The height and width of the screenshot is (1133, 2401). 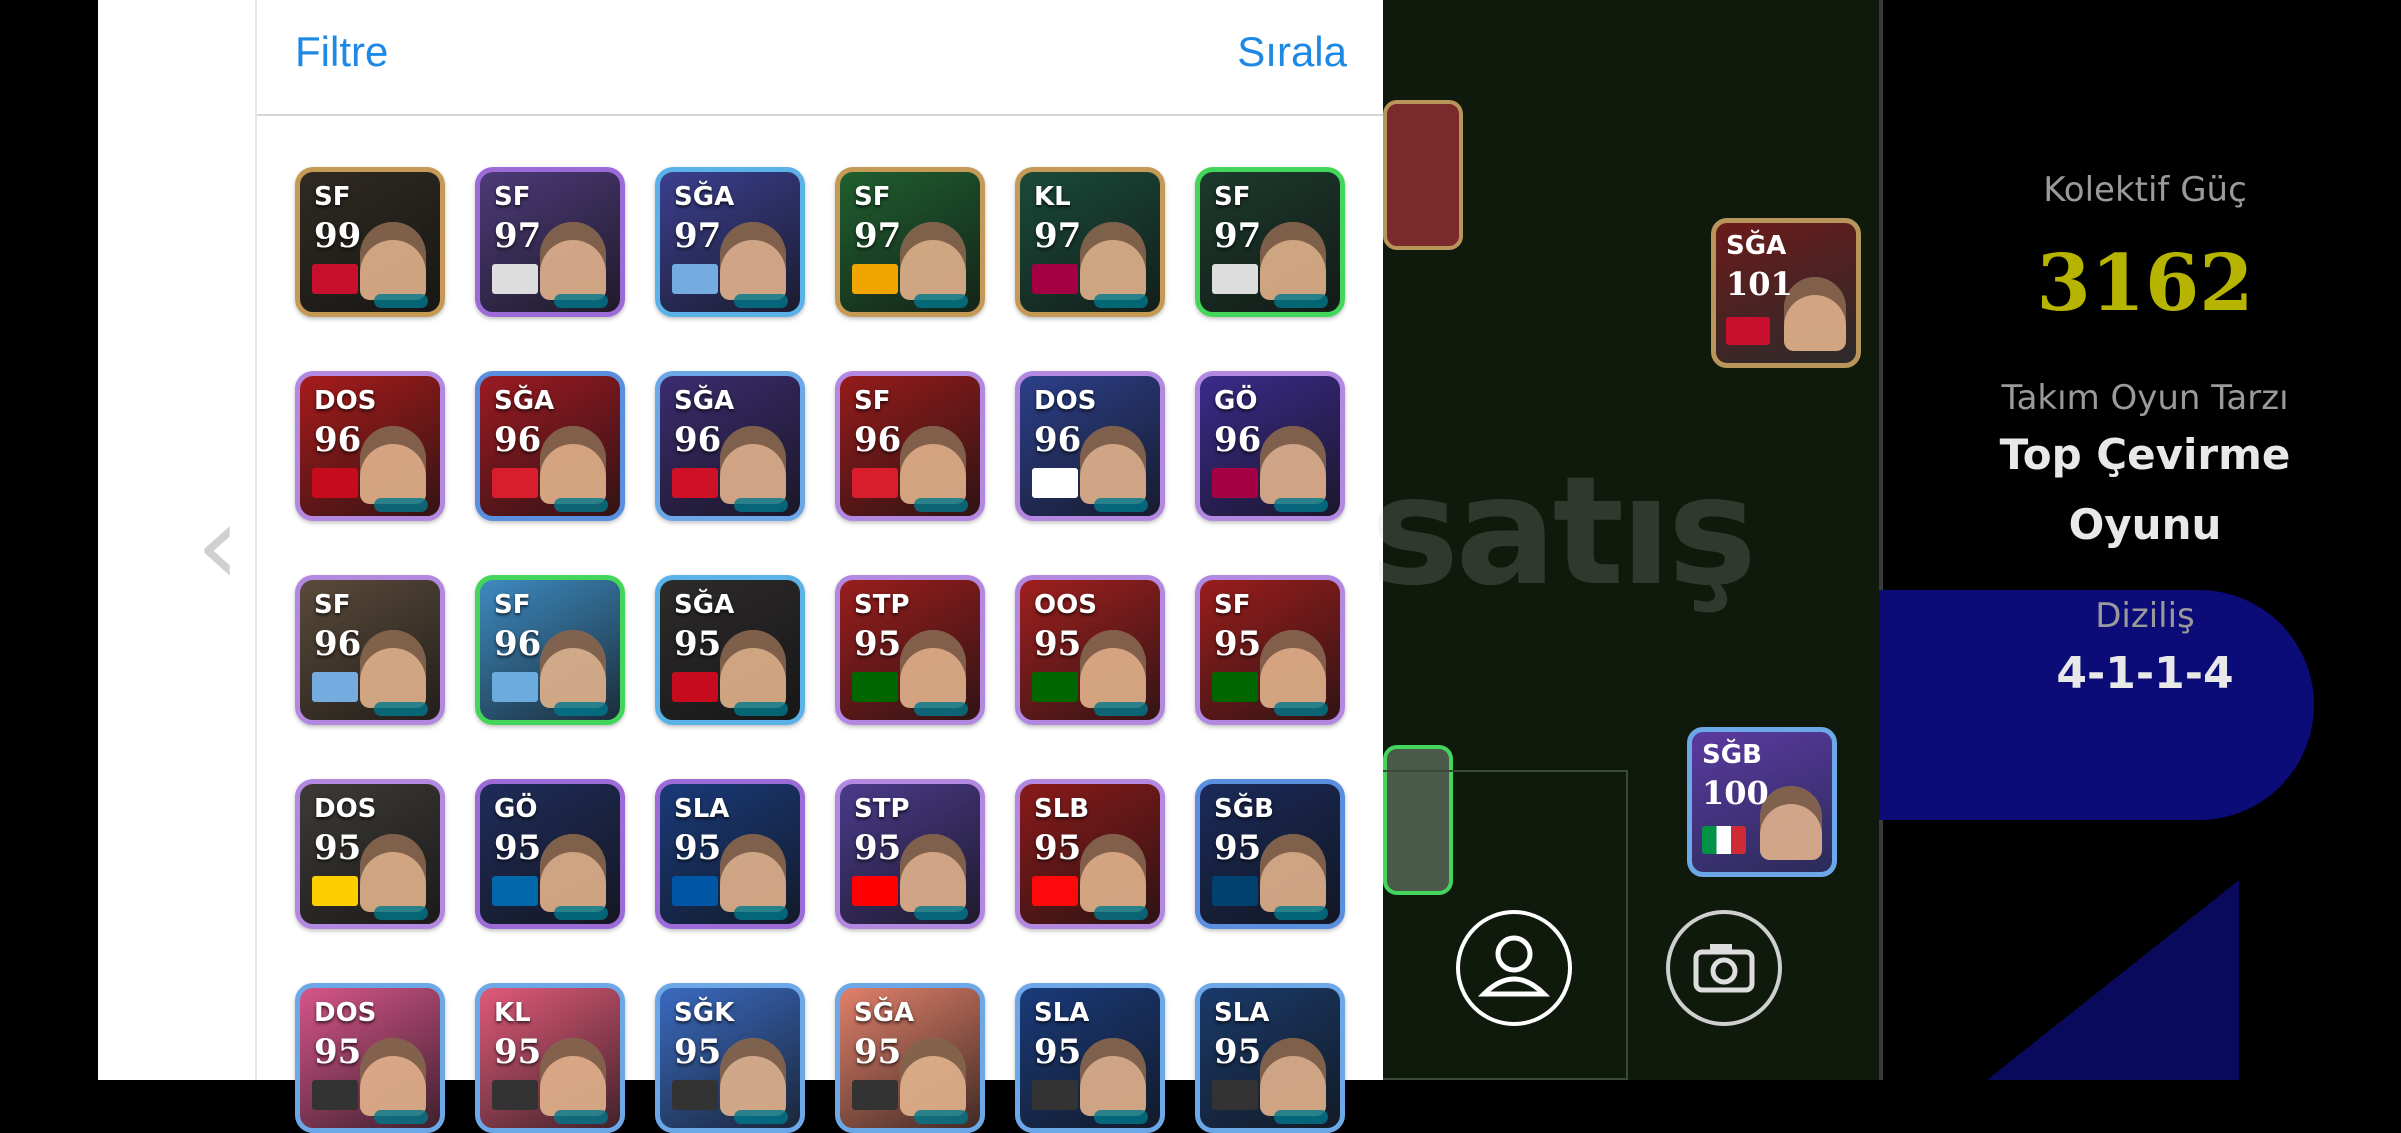 I want to click on player-position: SĞB, so click(x=1732, y=755).